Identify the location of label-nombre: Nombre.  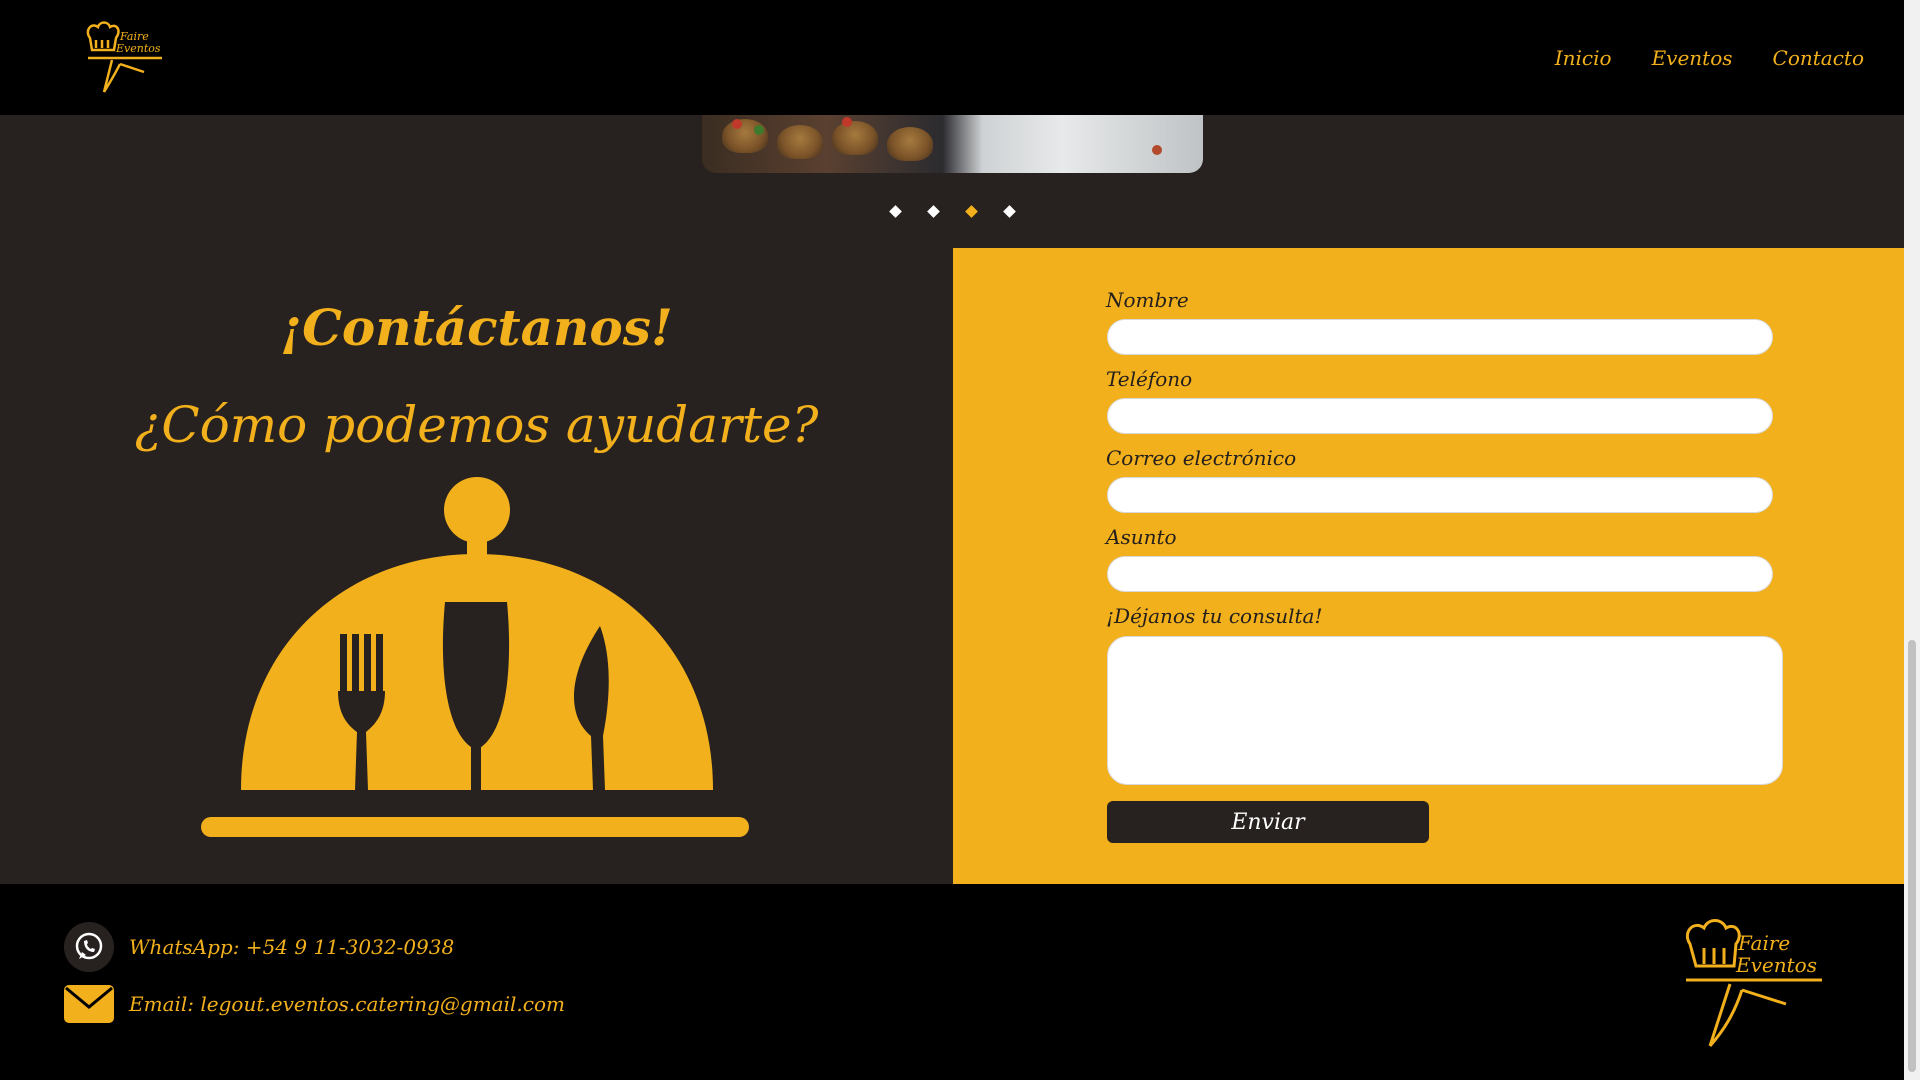
(1147, 300).